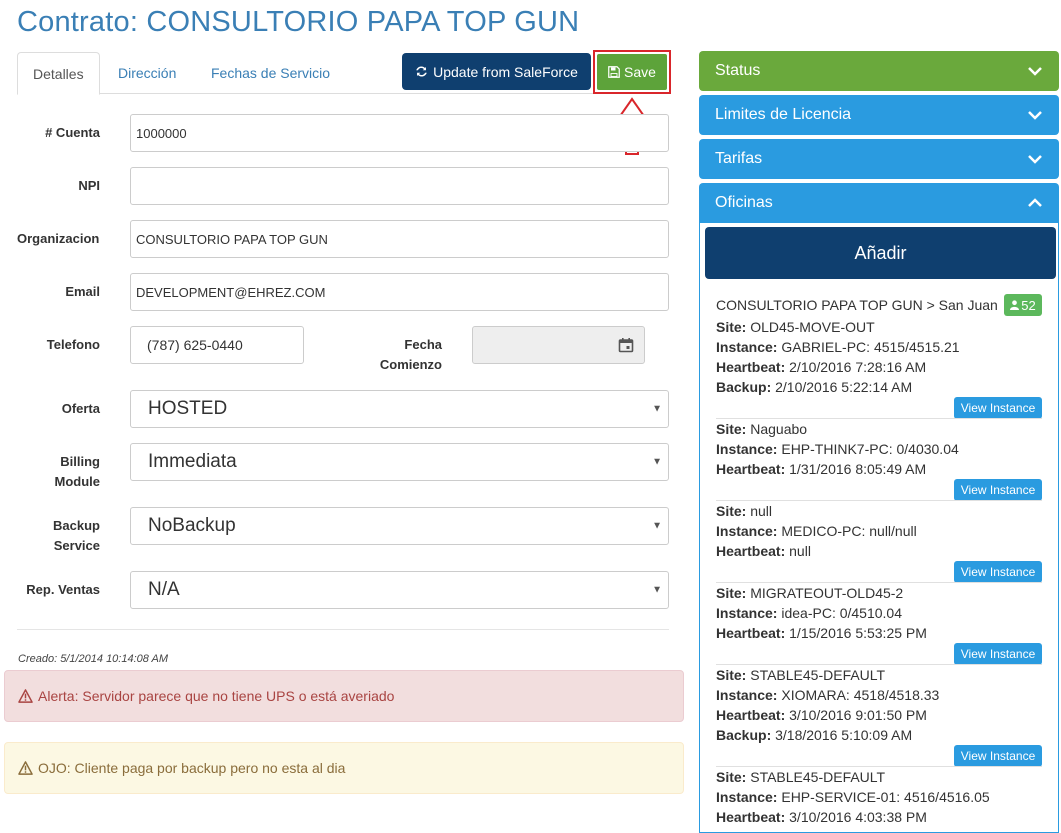 The height and width of the screenshot is (833, 1061). Describe the element at coordinates (399, 292) in the screenshot. I see `email-field: DEVELOPMENT@EHREZ.COM` at that location.